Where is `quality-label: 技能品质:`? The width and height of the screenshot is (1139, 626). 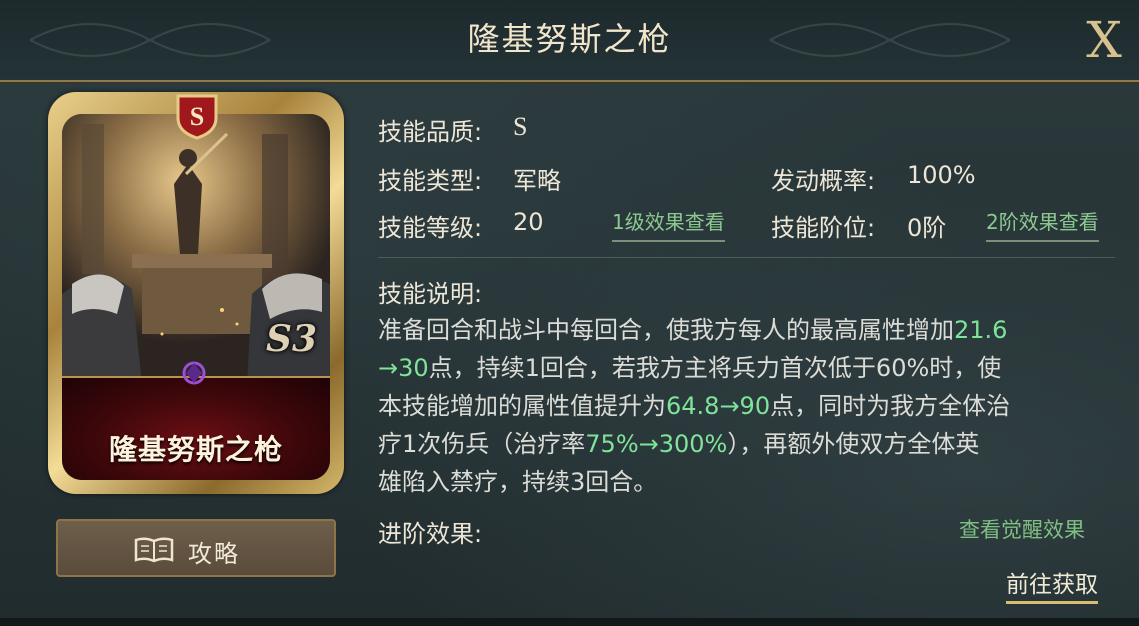
quality-label: 技能品质: is located at coordinates (430, 132).